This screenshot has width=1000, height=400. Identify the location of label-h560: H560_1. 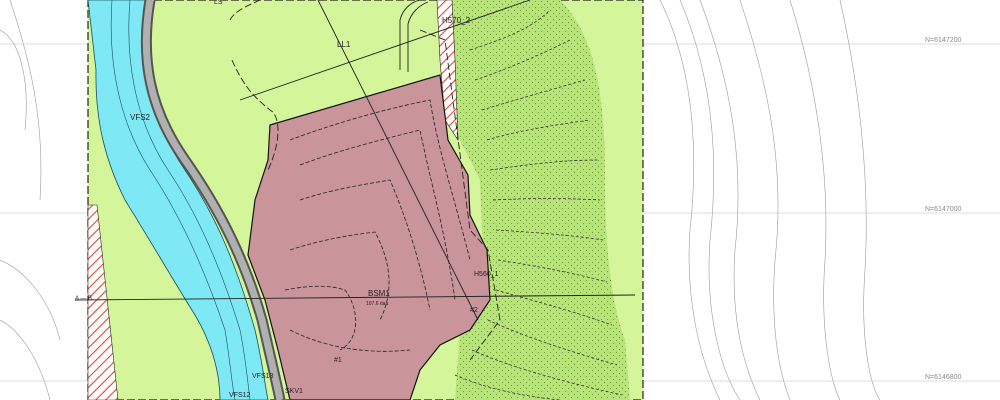
(486, 274).